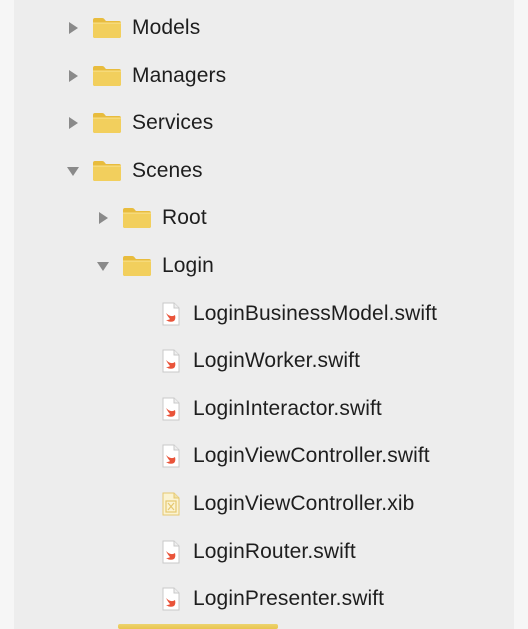 This screenshot has height=629, width=528. Describe the element at coordinates (179, 75) in the screenshot. I see `folder-label: Managers` at that location.